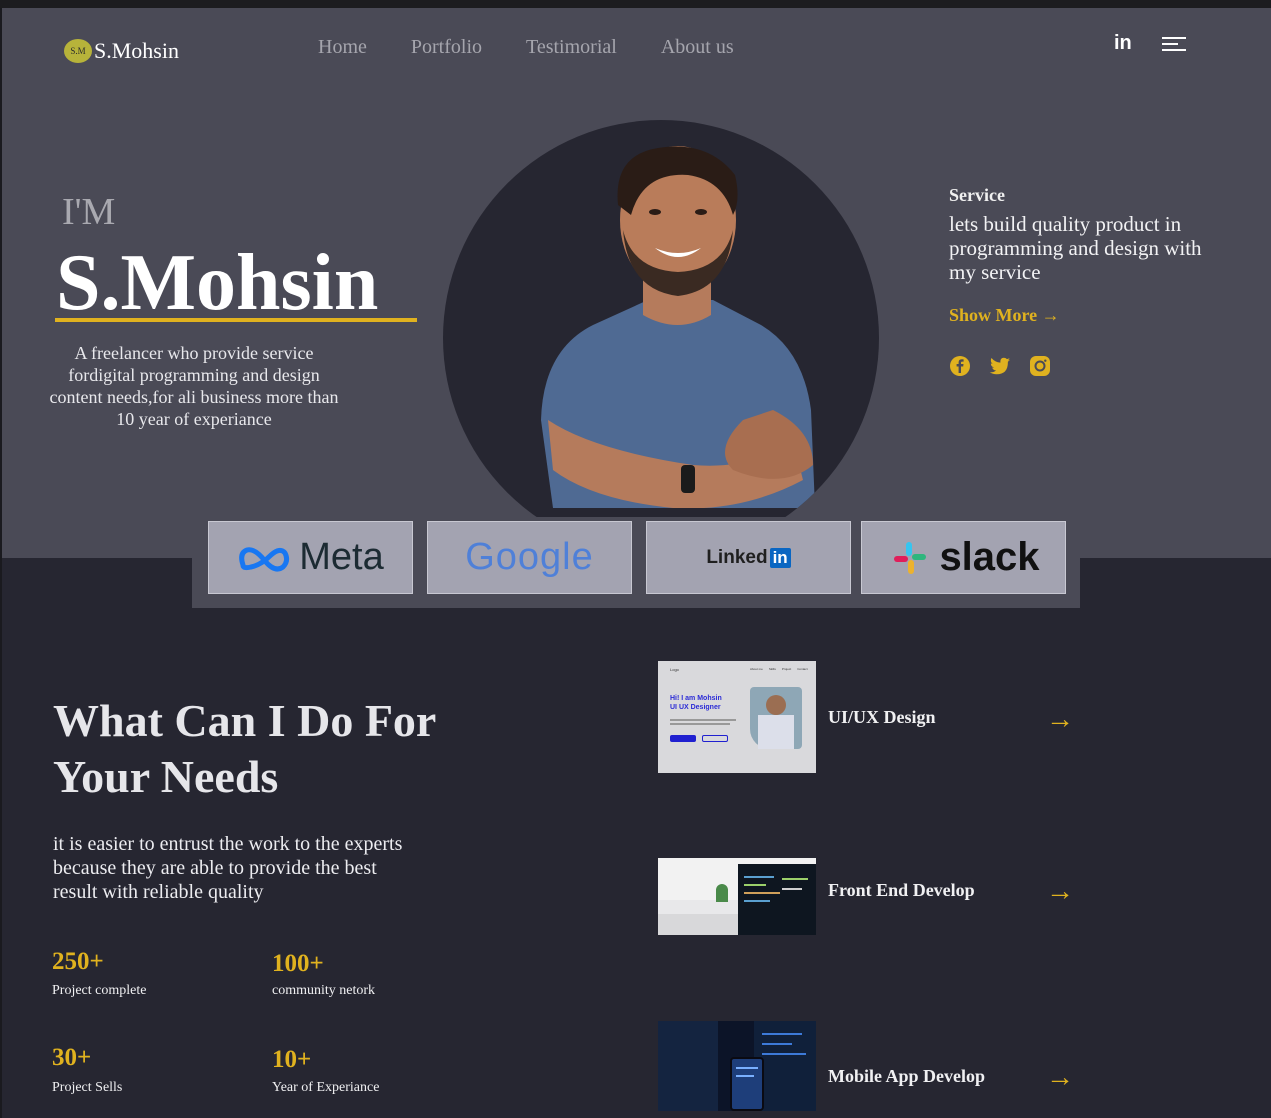  I want to click on nav-testimonial: Testimorial, so click(571, 47).